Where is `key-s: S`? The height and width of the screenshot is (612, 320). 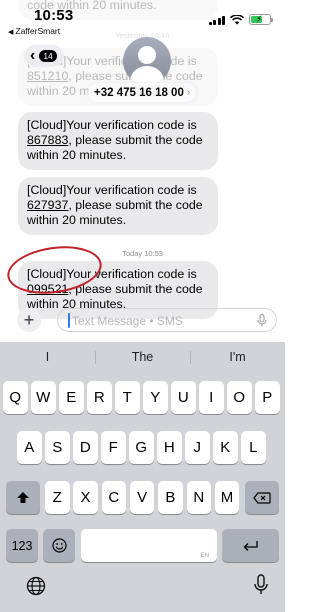 key-s: S is located at coordinates (57, 447).